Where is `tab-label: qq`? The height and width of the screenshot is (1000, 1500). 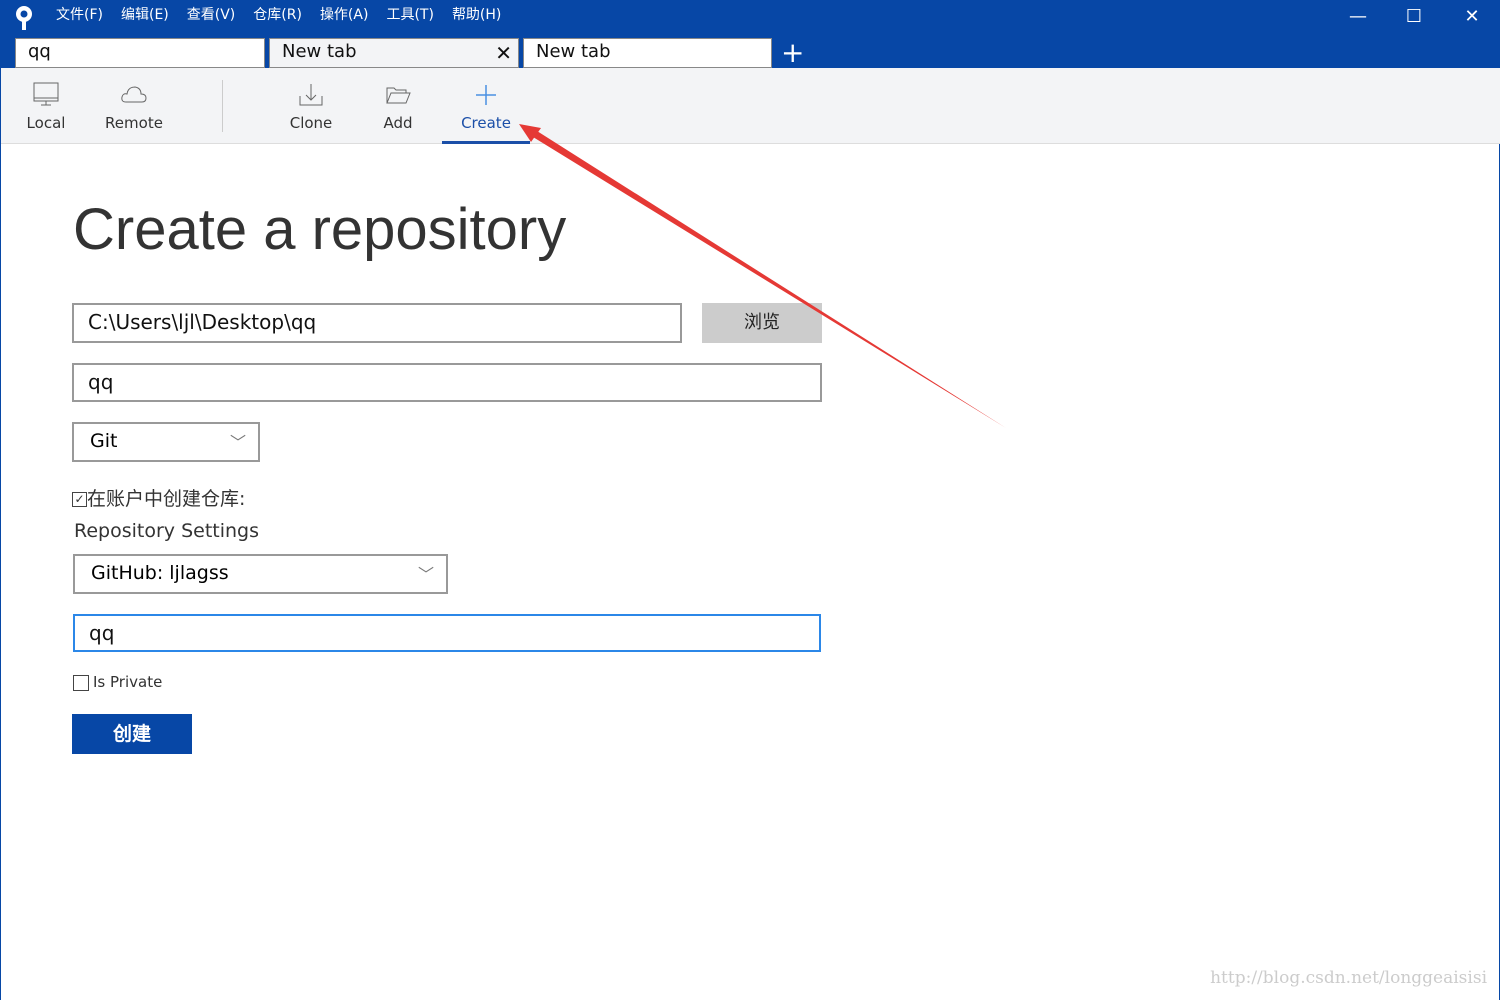
tab-label: qq is located at coordinates (39, 51).